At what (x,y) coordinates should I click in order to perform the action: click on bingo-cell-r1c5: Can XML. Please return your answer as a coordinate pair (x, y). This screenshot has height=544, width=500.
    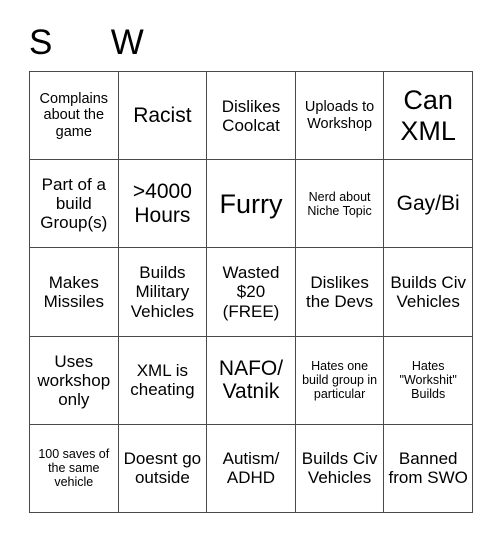
    Looking at the image, I should click on (428, 116).